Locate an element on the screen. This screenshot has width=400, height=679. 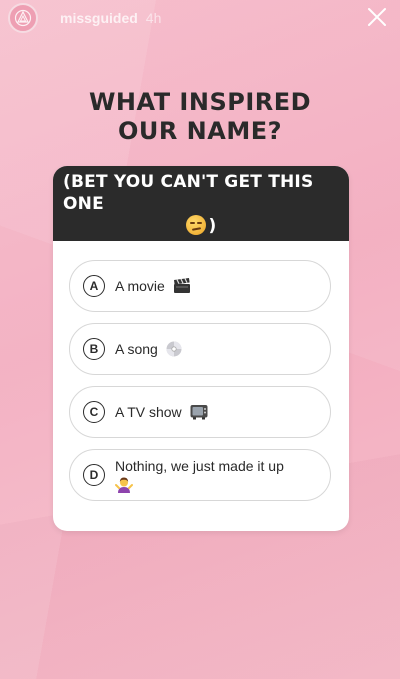
avatar is located at coordinates (23, 18).